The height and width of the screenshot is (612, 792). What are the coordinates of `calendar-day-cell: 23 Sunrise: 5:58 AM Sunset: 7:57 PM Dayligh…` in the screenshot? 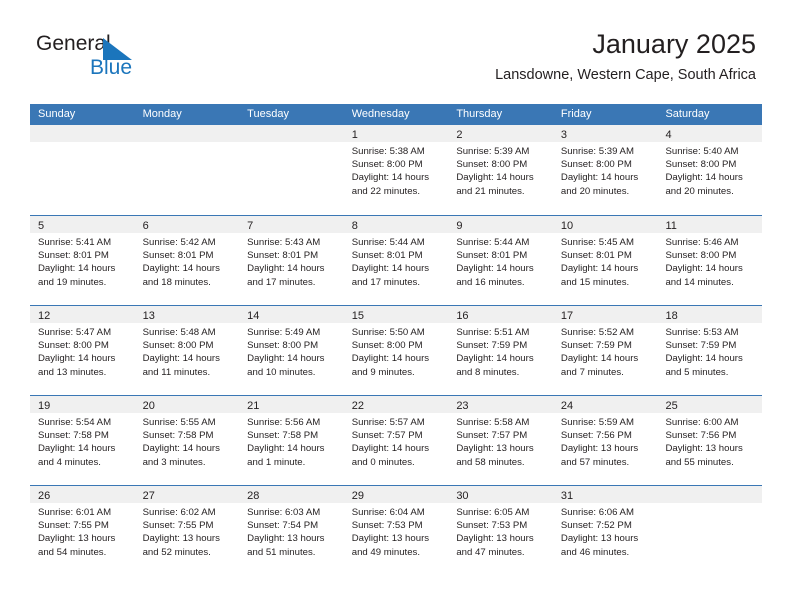 It's located at (500, 440).